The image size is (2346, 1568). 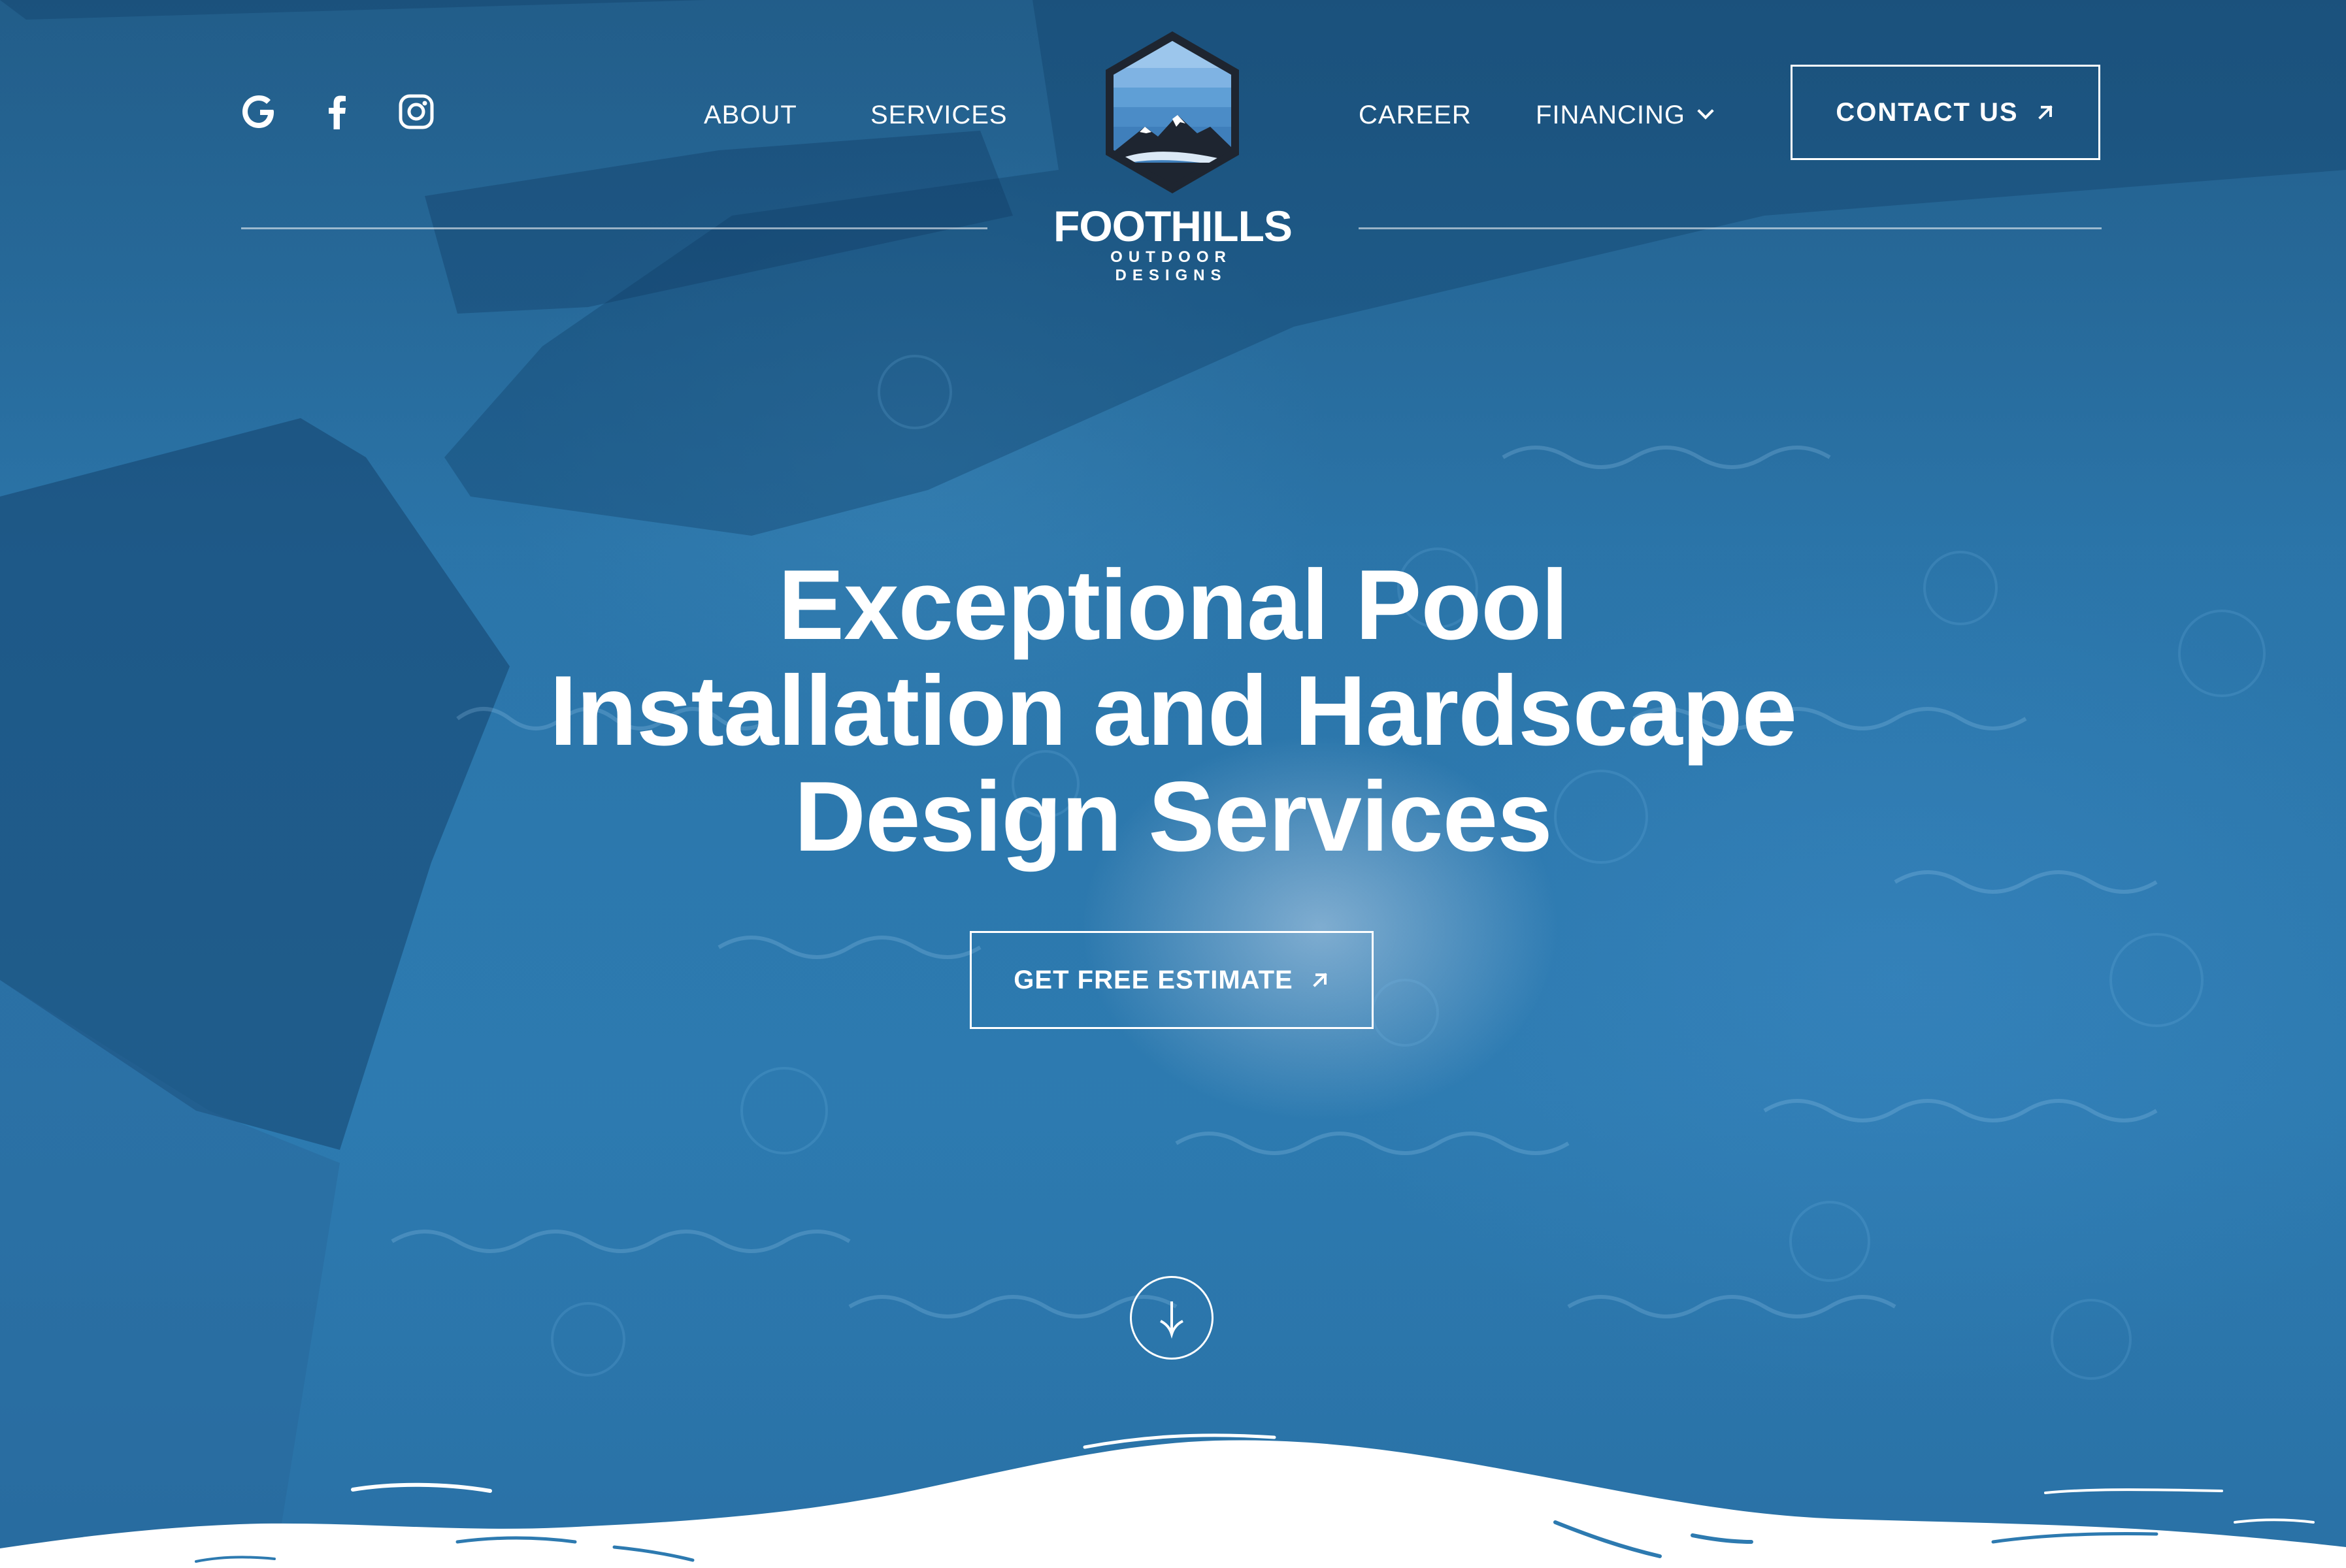 What do you see at coordinates (1611, 115) in the screenshot?
I see `nav-financing-label: FINANCING` at bounding box center [1611, 115].